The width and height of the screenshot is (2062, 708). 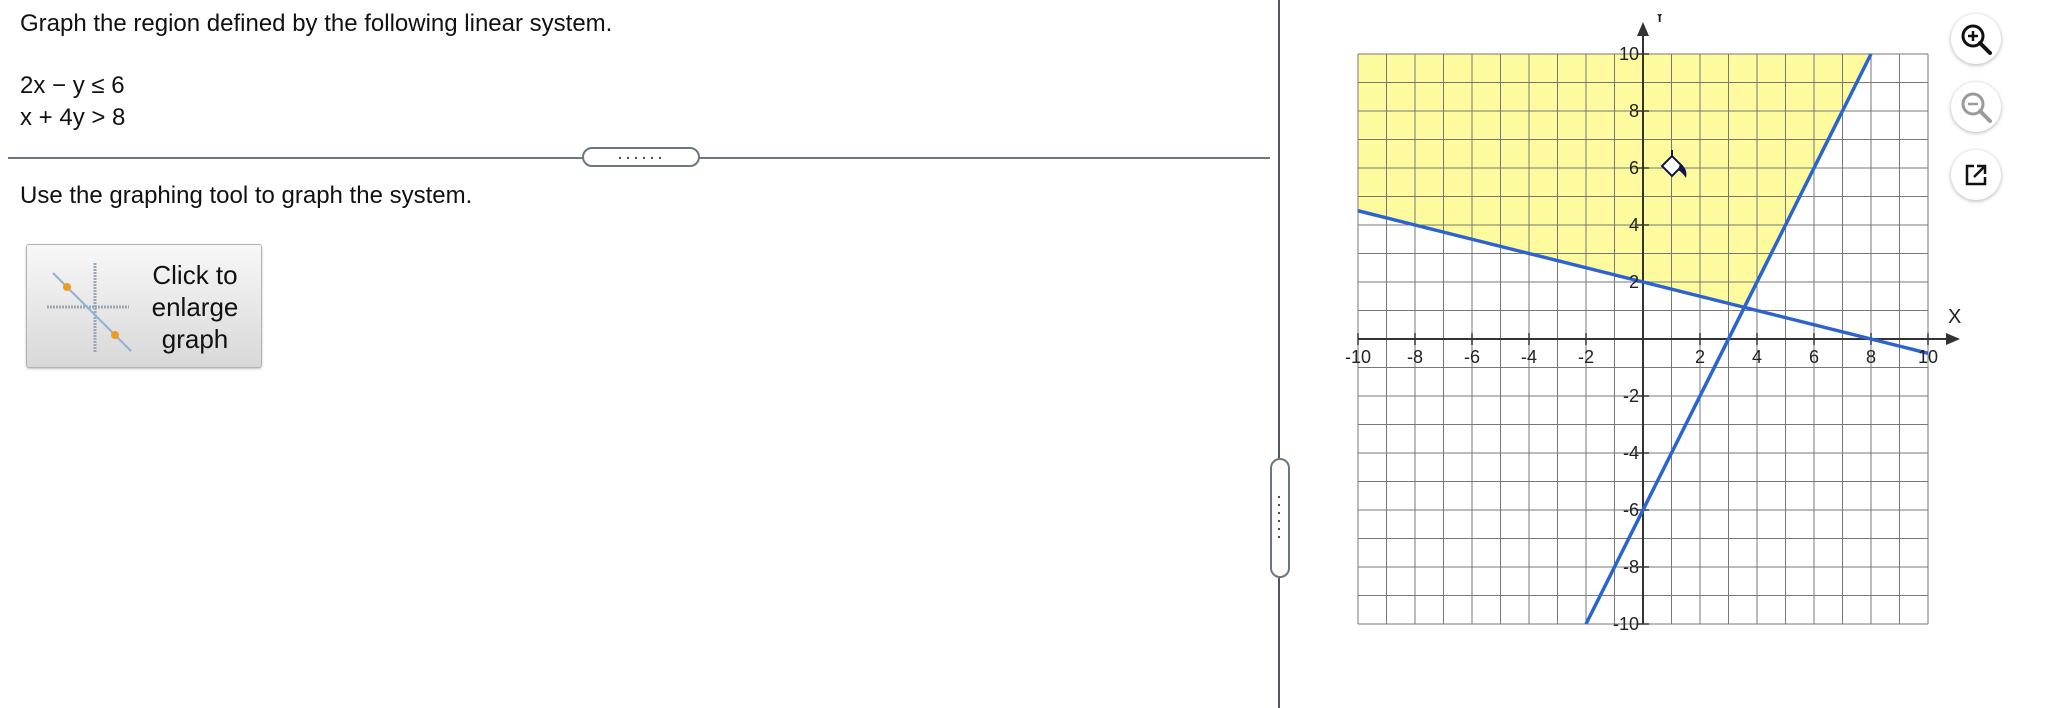 What do you see at coordinates (1634, 168) in the screenshot?
I see `y-tick-label: 6` at bounding box center [1634, 168].